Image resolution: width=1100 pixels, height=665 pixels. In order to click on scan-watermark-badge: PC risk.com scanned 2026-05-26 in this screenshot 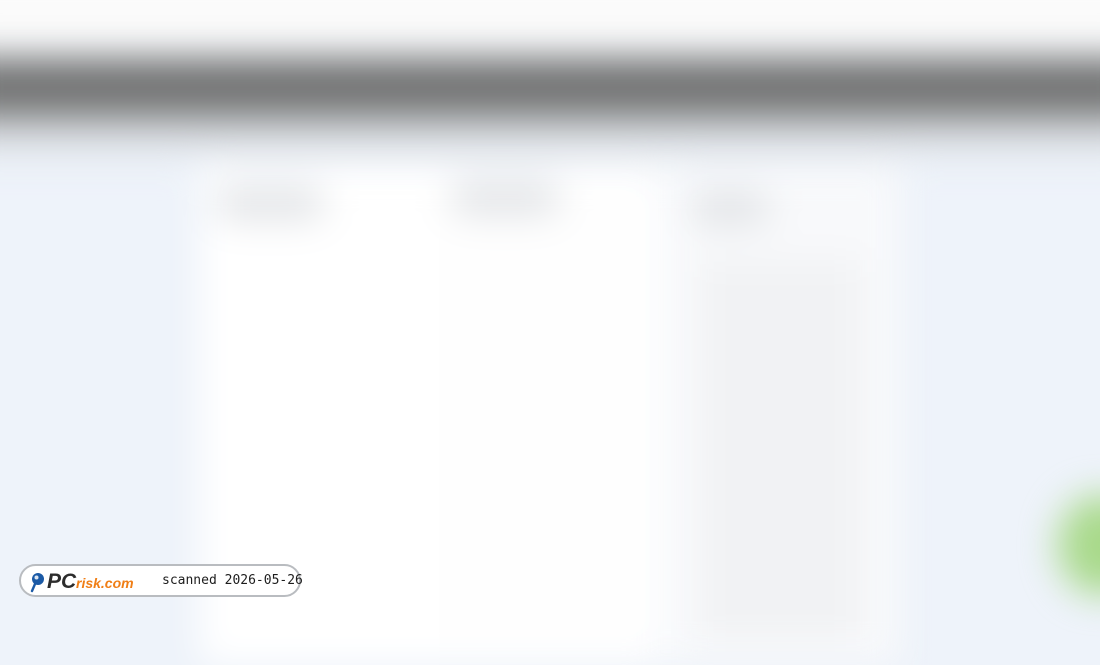, I will do `click(161, 580)`.